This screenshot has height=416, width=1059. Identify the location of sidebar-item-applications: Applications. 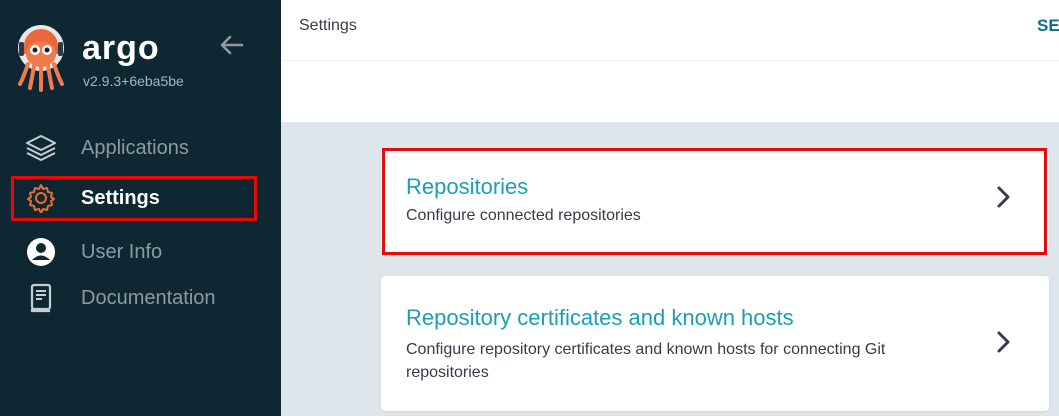
(140, 148).